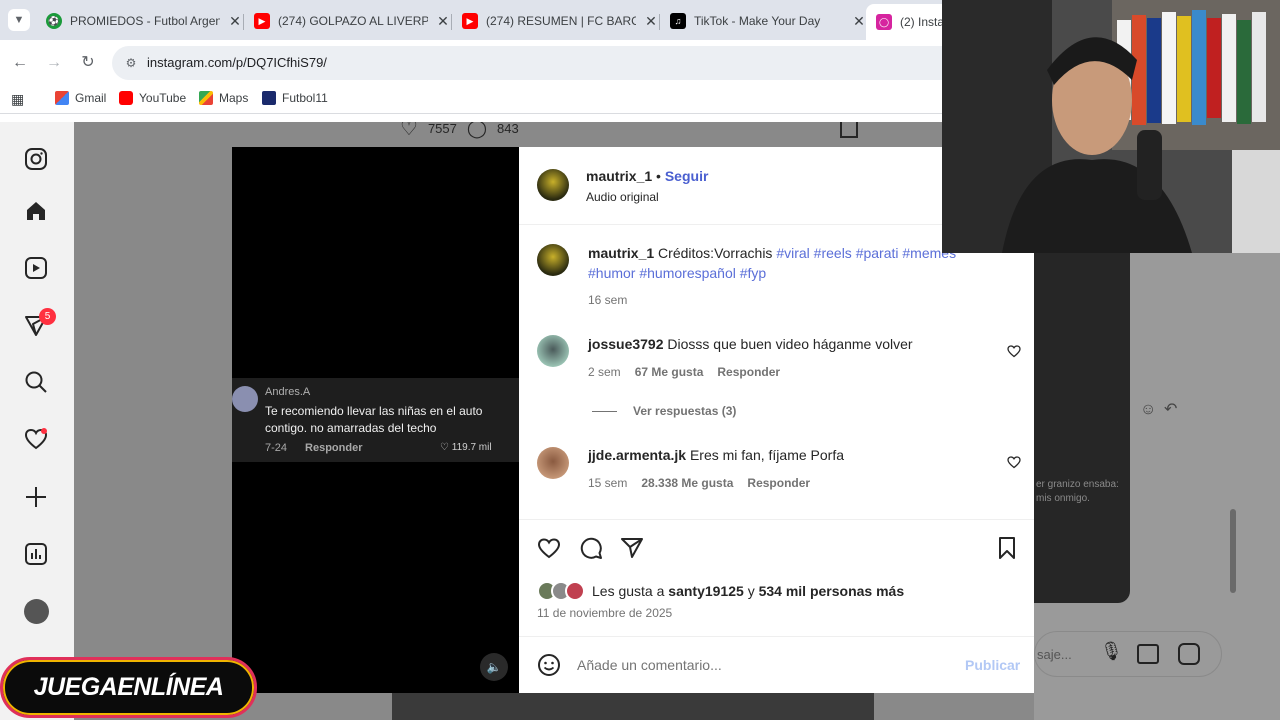 This screenshot has width=1280, height=720. Describe the element at coordinates (1082, 428) in the screenshot. I see `chat-image: er granizo ensaba: mis onmigo.` at that location.